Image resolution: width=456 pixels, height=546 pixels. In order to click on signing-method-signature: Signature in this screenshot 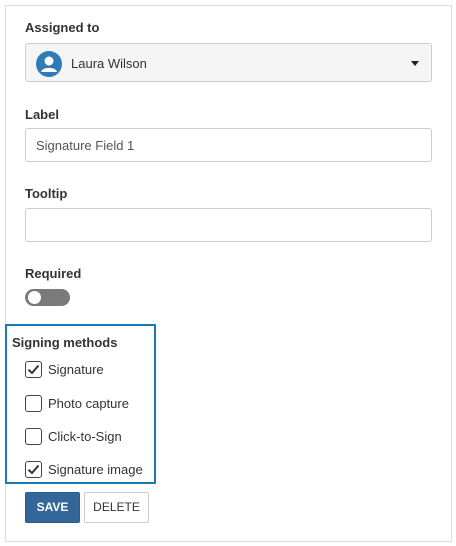, I will do `click(64, 369)`.